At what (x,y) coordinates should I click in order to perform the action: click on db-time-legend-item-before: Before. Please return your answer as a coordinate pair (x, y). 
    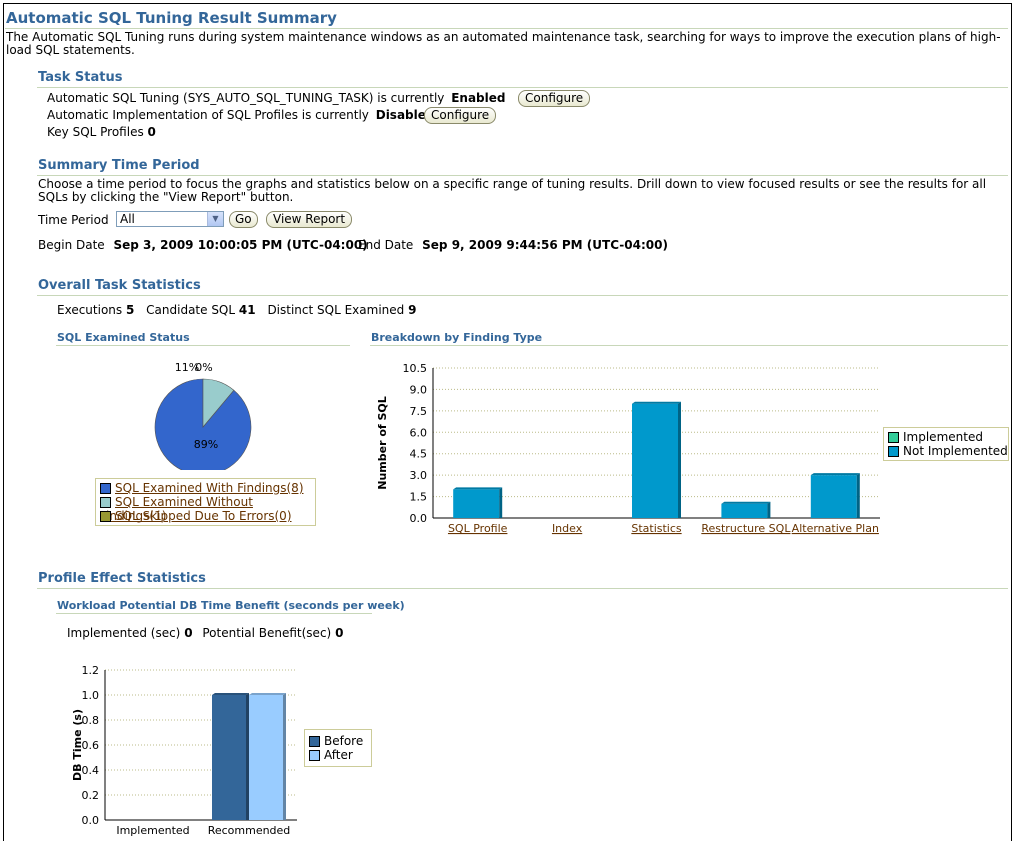
    Looking at the image, I should click on (336, 741).